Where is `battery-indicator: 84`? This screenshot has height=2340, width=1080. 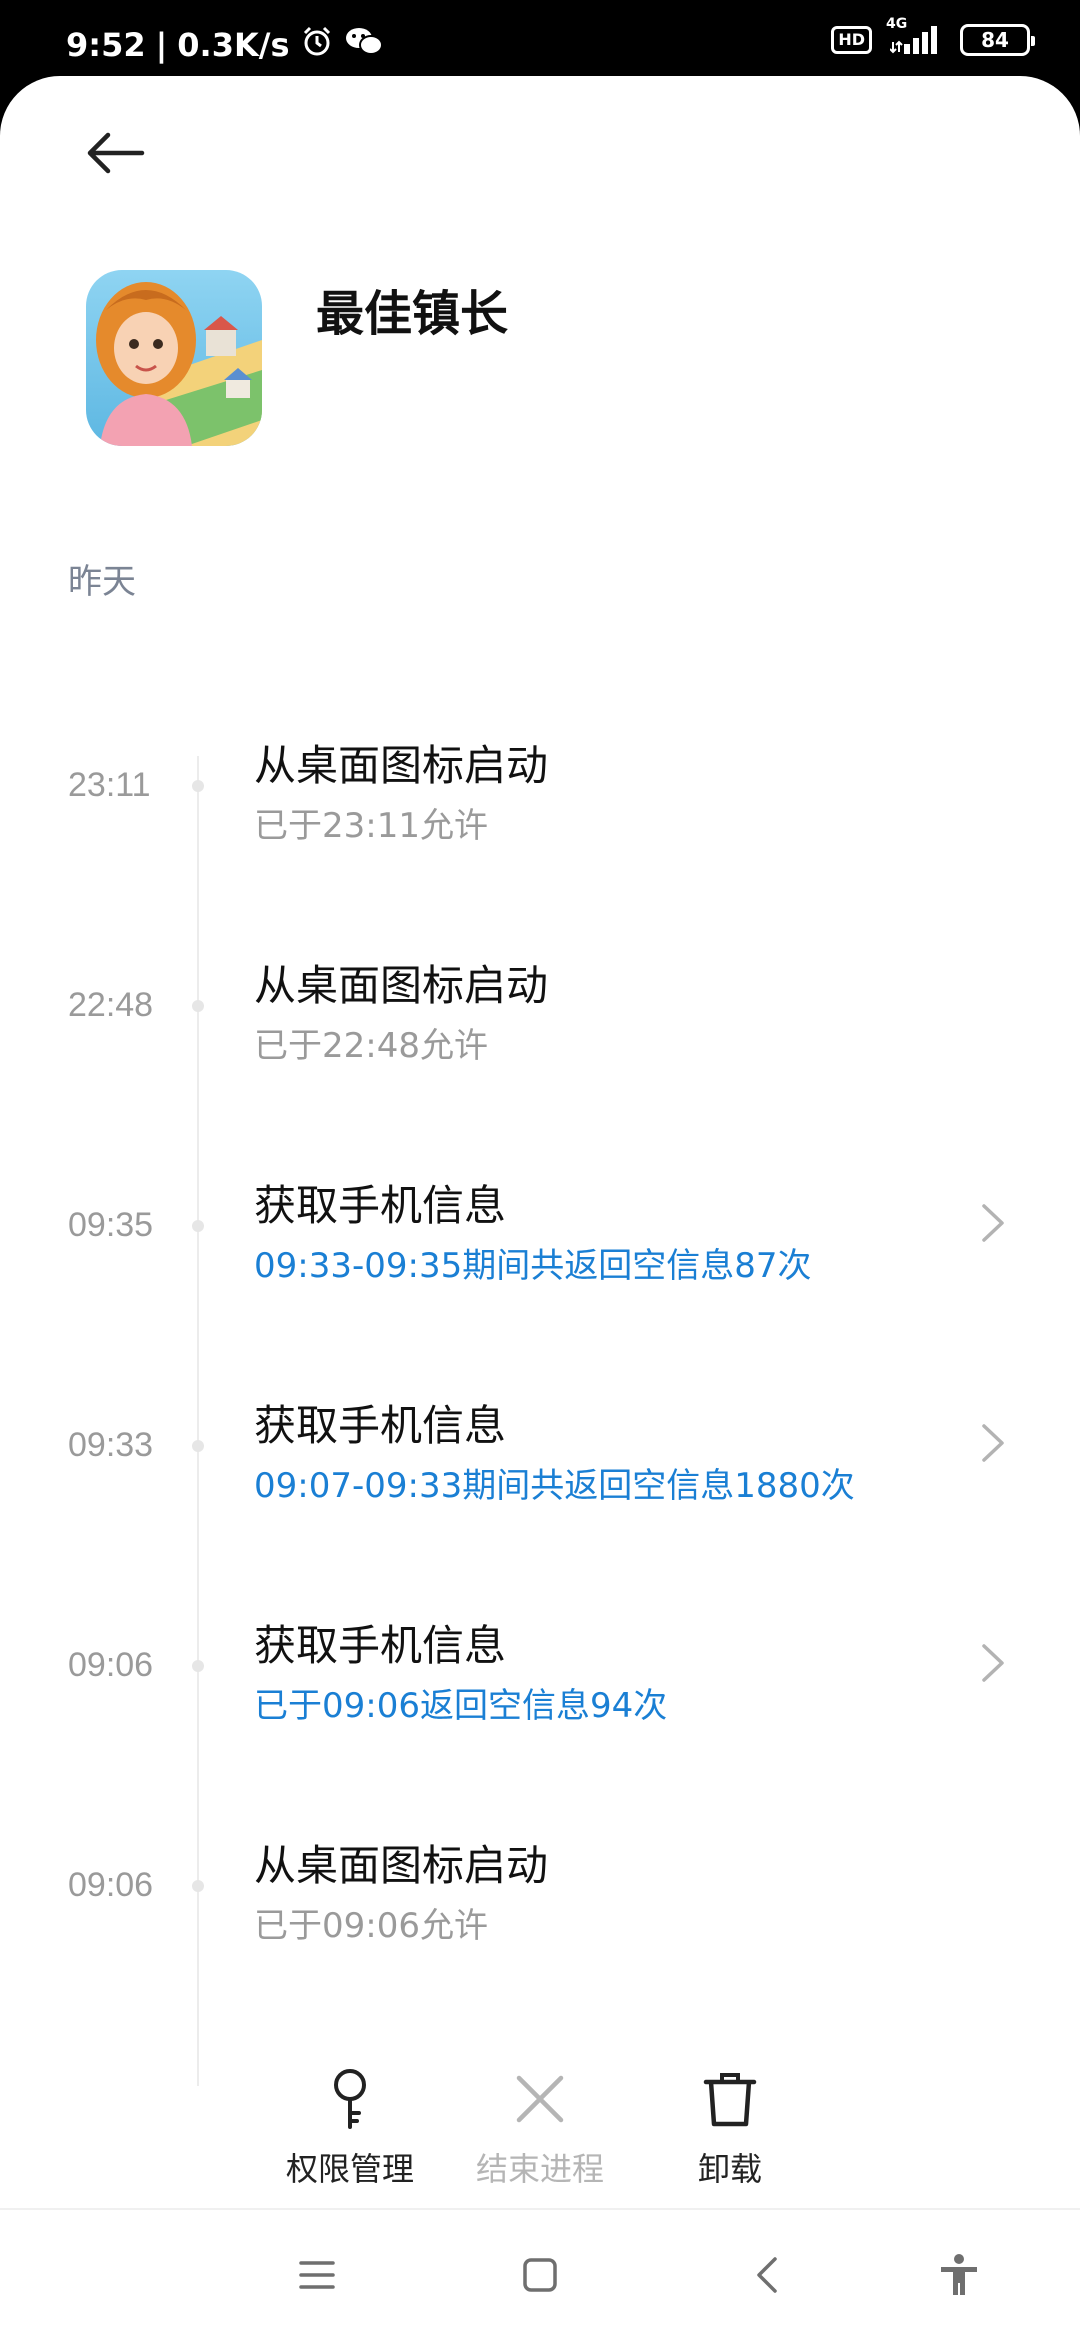 battery-indicator: 84 is located at coordinates (997, 40).